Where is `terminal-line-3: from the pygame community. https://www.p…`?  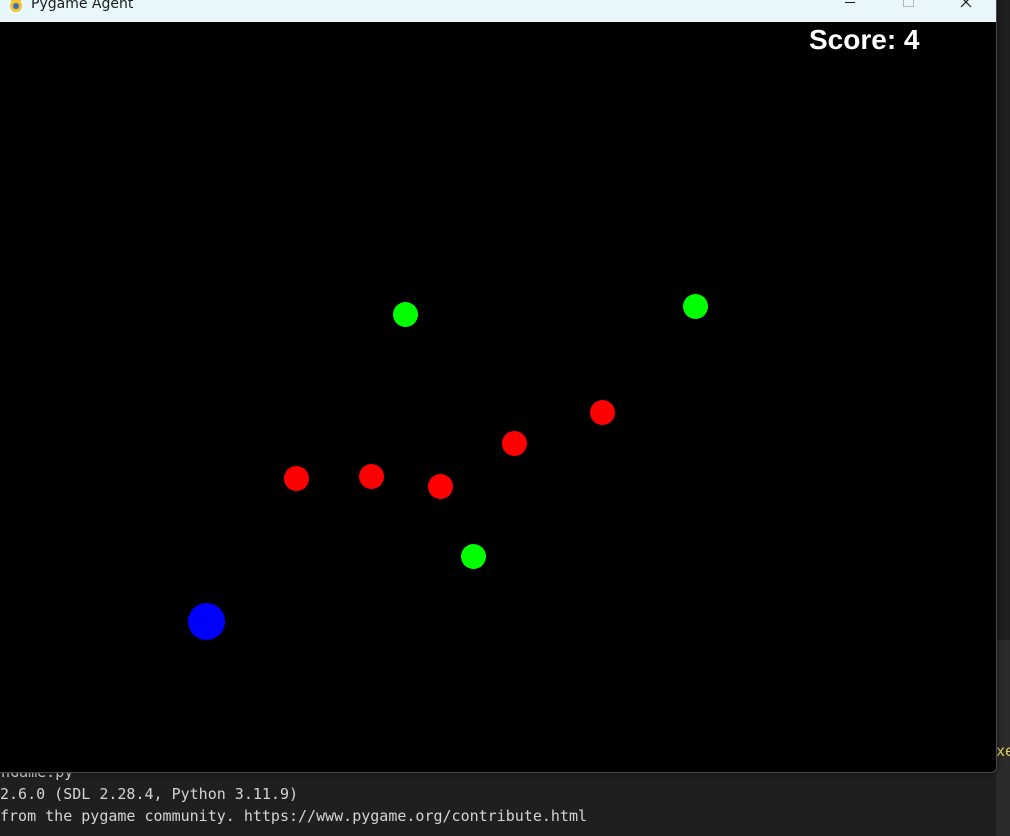 terminal-line-3: from the pygame community. https://www.p… is located at coordinates (293, 816).